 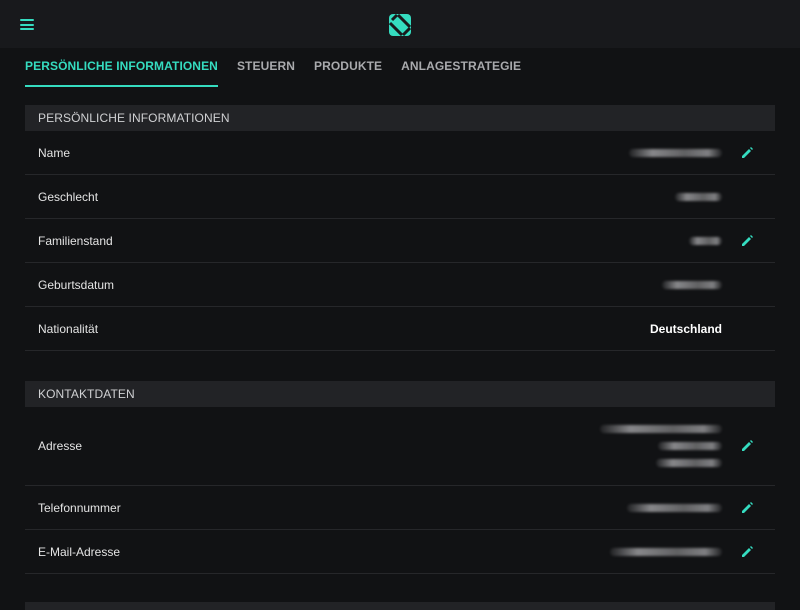 I want to click on row-marital-status: Familienstand, so click(x=400, y=241).